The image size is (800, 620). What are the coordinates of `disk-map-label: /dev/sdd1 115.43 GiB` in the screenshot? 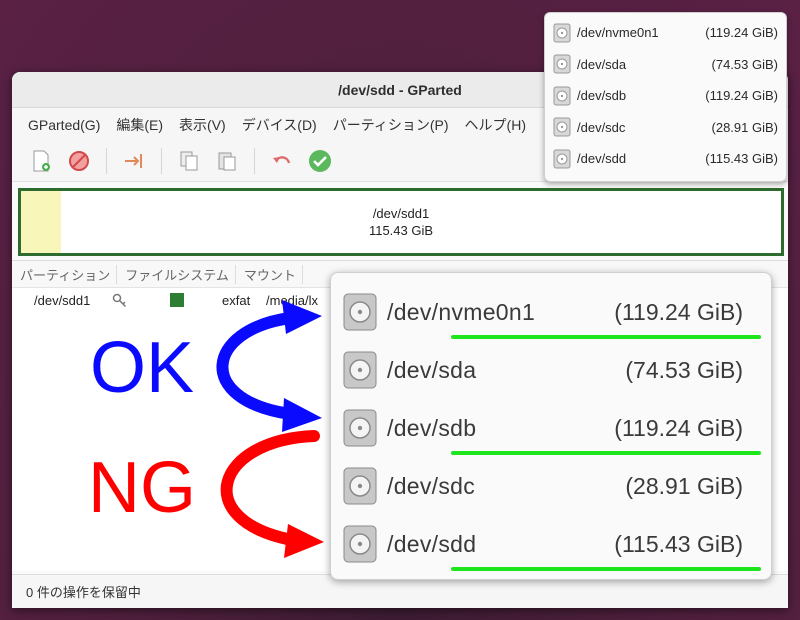 It's located at (401, 222).